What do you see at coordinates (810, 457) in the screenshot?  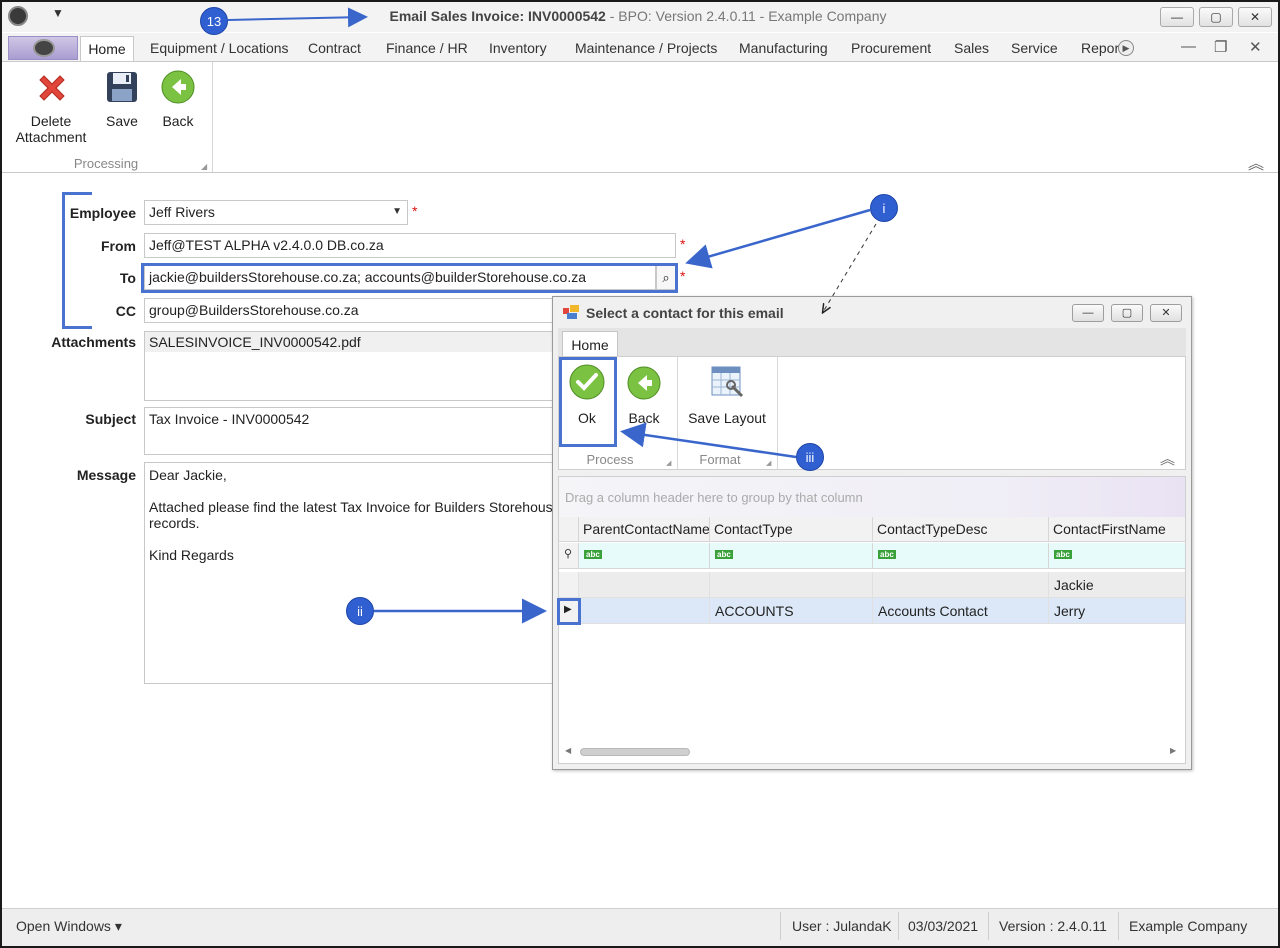 I see `annotation-badge-iii: iii` at bounding box center [810, 457].